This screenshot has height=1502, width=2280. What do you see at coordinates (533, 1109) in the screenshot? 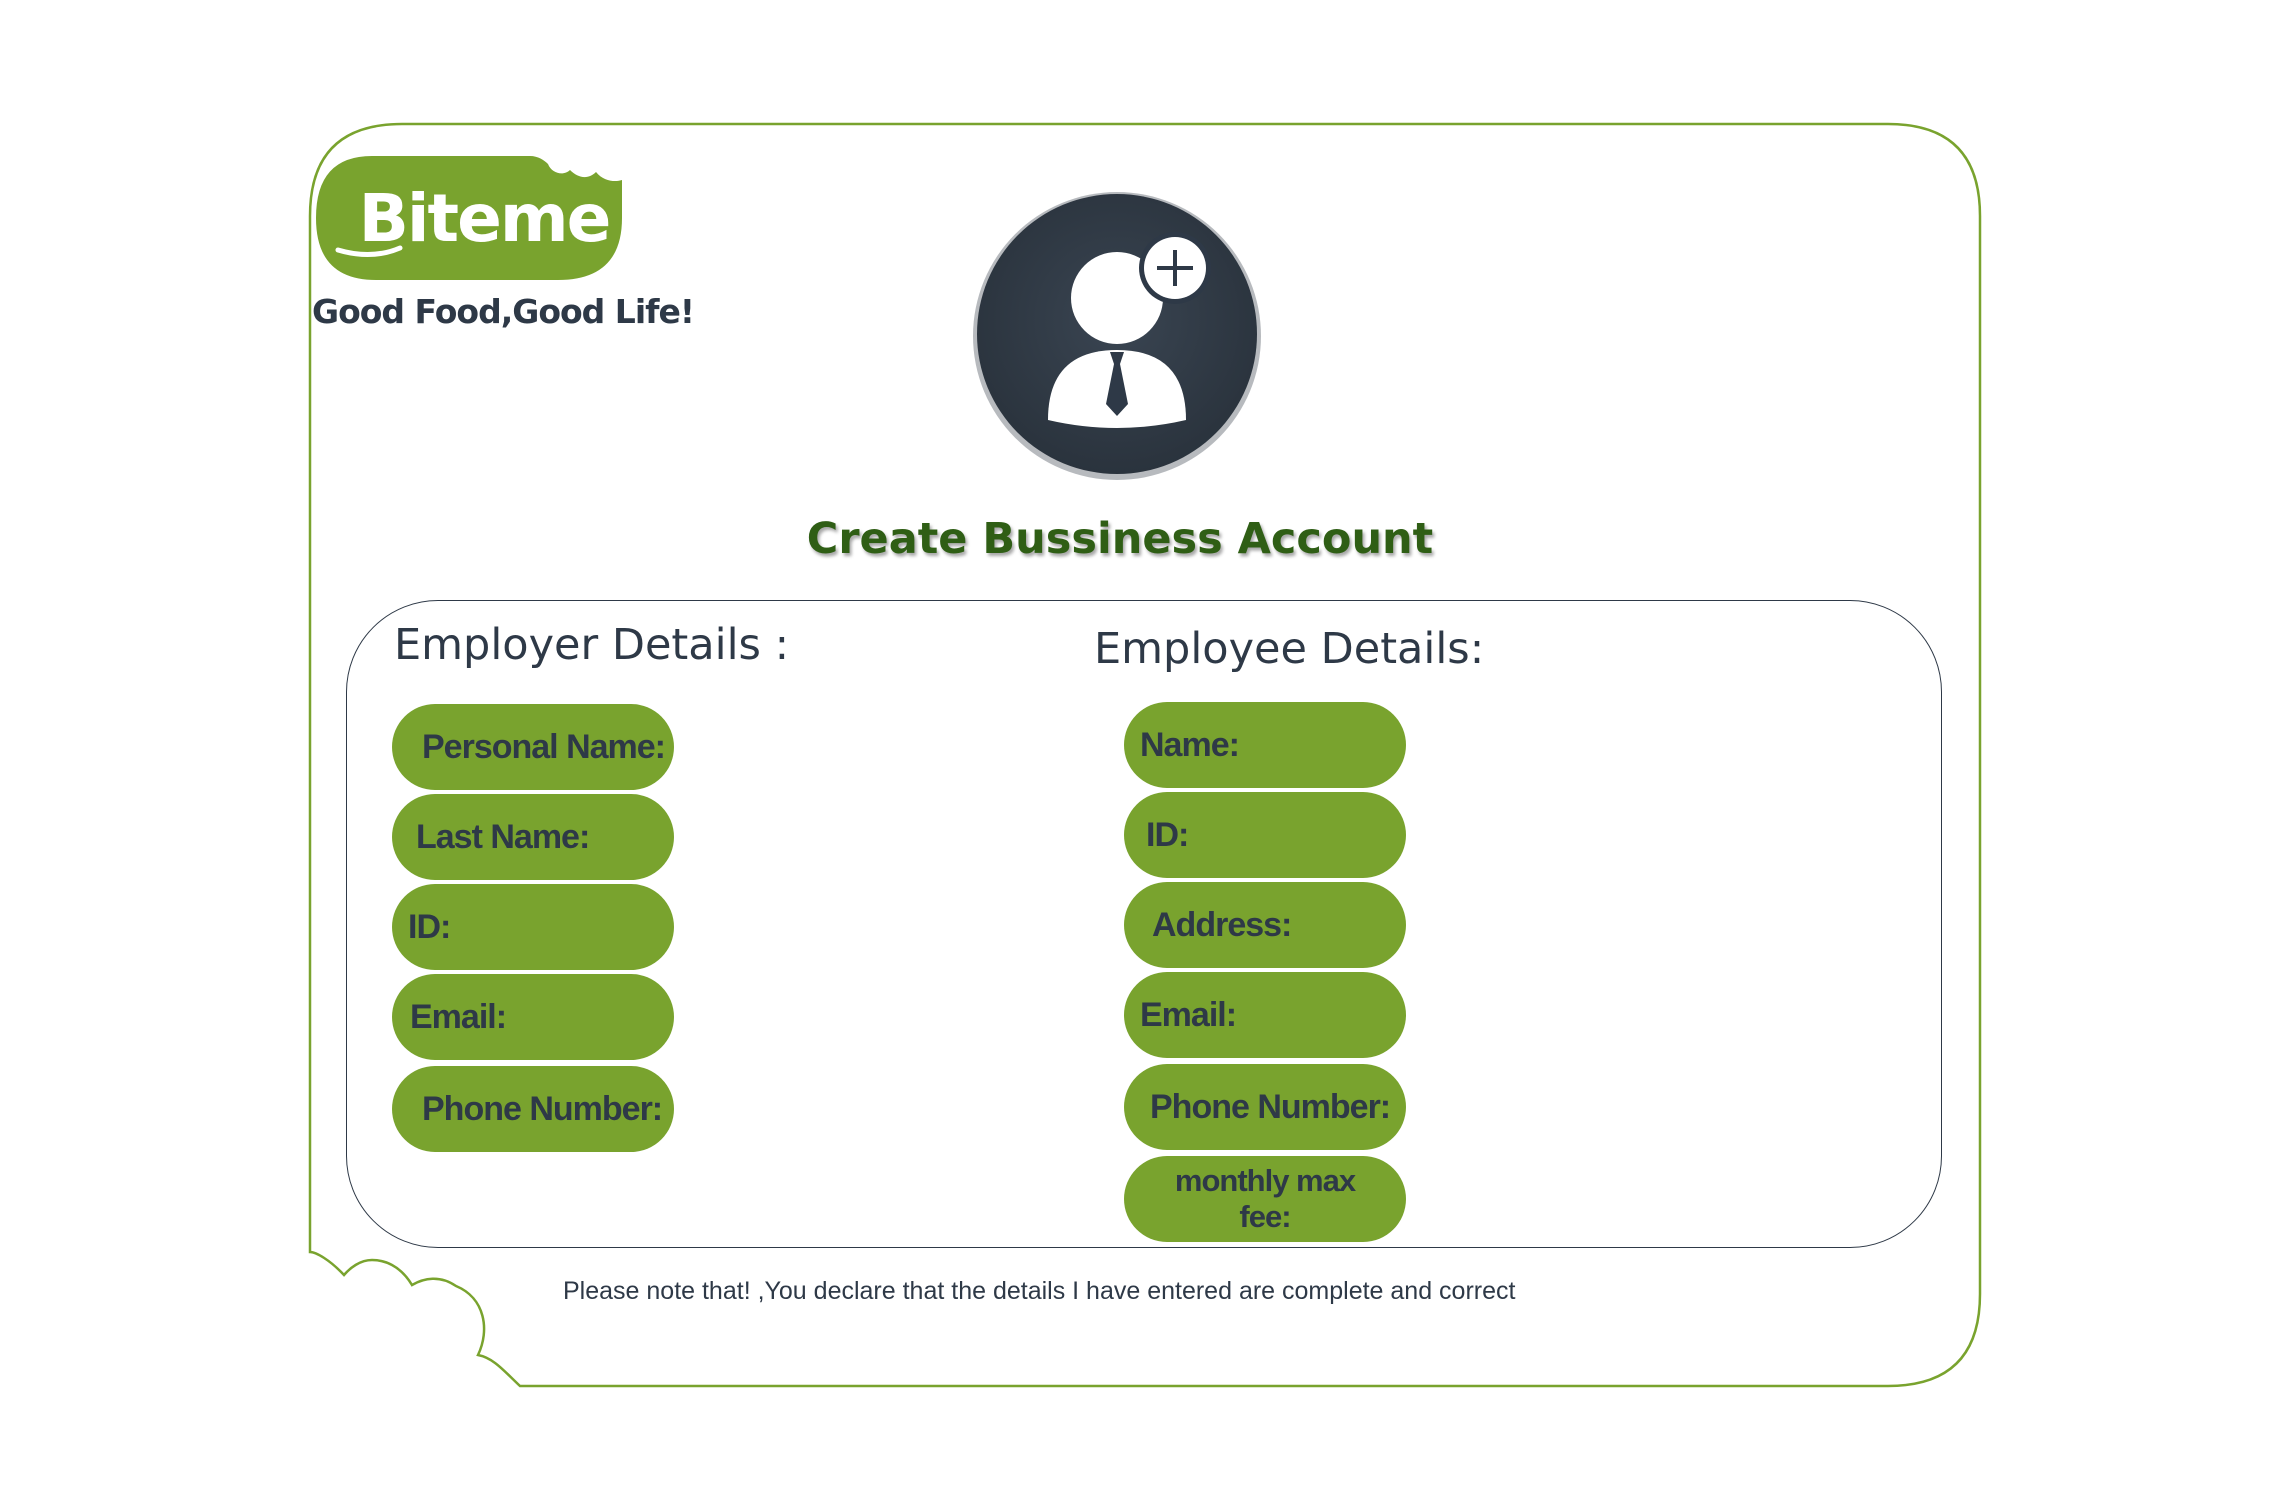
I see `employer-phone-number-field: Phone Number:` at bounding box center [533, 1109].